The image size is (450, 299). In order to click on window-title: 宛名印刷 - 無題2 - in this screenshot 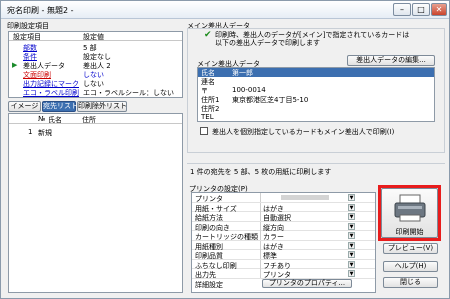, I will do `click(40, 10)`.